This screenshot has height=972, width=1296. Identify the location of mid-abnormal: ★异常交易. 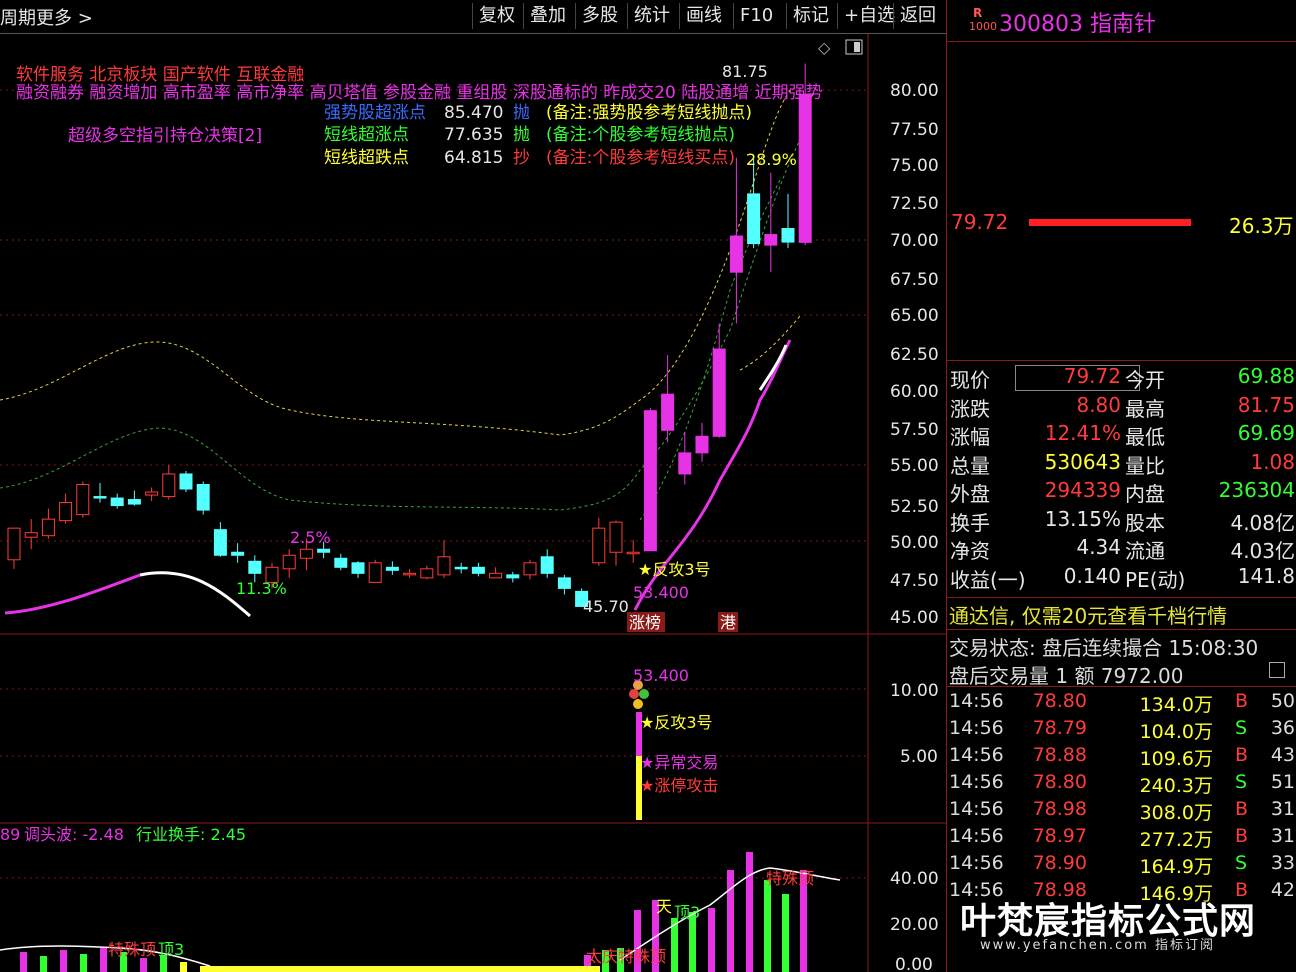
(679, 762).